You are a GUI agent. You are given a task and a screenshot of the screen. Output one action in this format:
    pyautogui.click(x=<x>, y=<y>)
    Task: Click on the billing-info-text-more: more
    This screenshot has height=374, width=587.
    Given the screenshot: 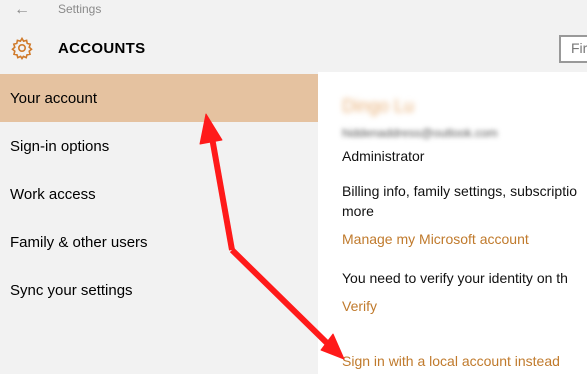 What is the action you would take?
    pyautogui.click(x=358, y=211)
    